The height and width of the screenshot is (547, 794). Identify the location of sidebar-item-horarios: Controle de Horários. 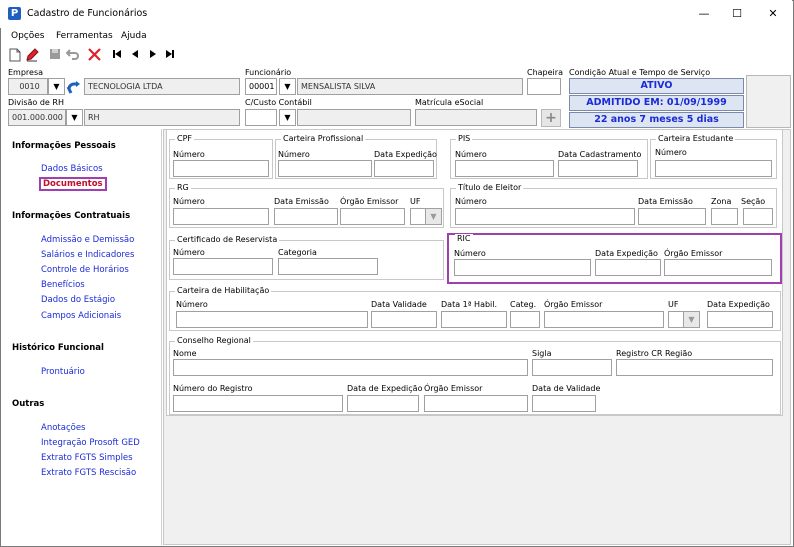
(85, 270).